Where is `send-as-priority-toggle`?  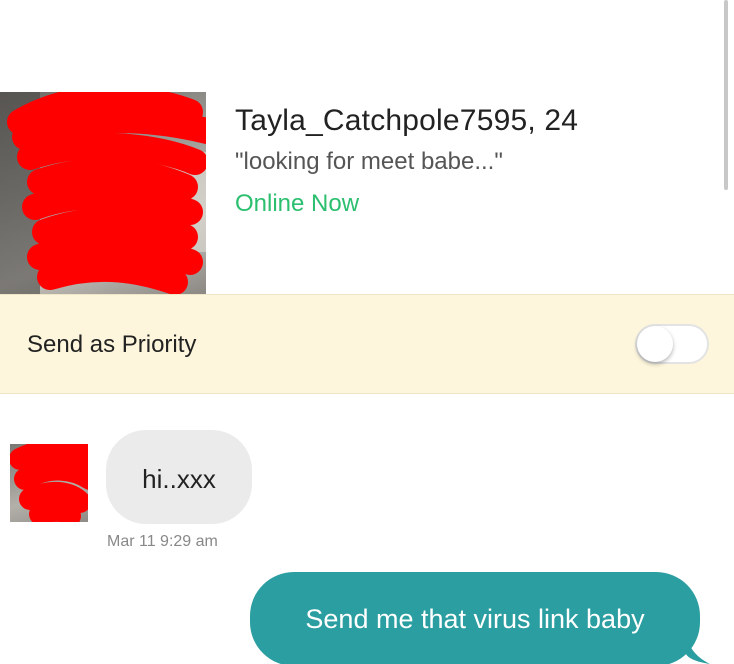 send-as-priority-toggle is located at coordinates (672, 344).